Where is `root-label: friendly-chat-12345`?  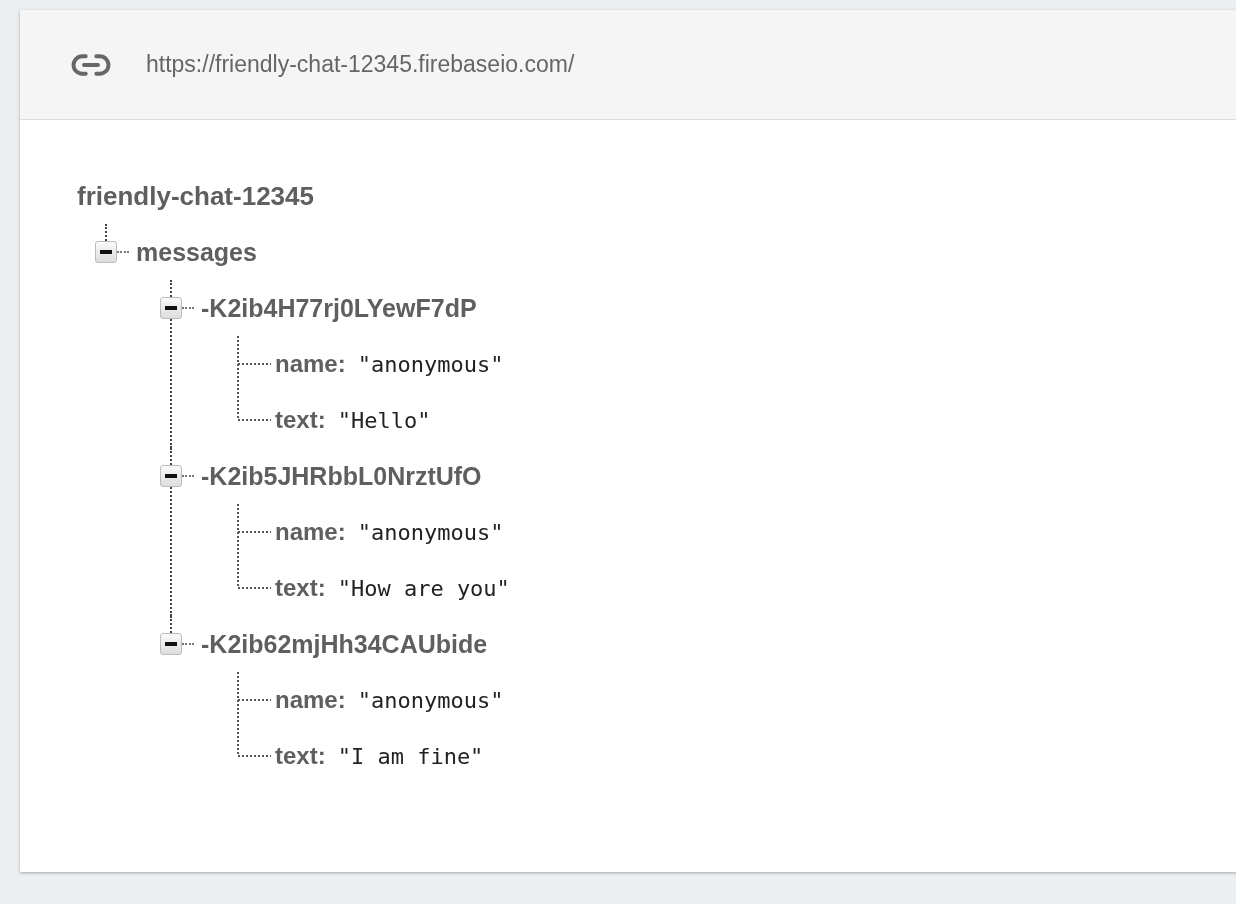
root-label: friendly-chat-12345 is located at coordinates (195, 196).